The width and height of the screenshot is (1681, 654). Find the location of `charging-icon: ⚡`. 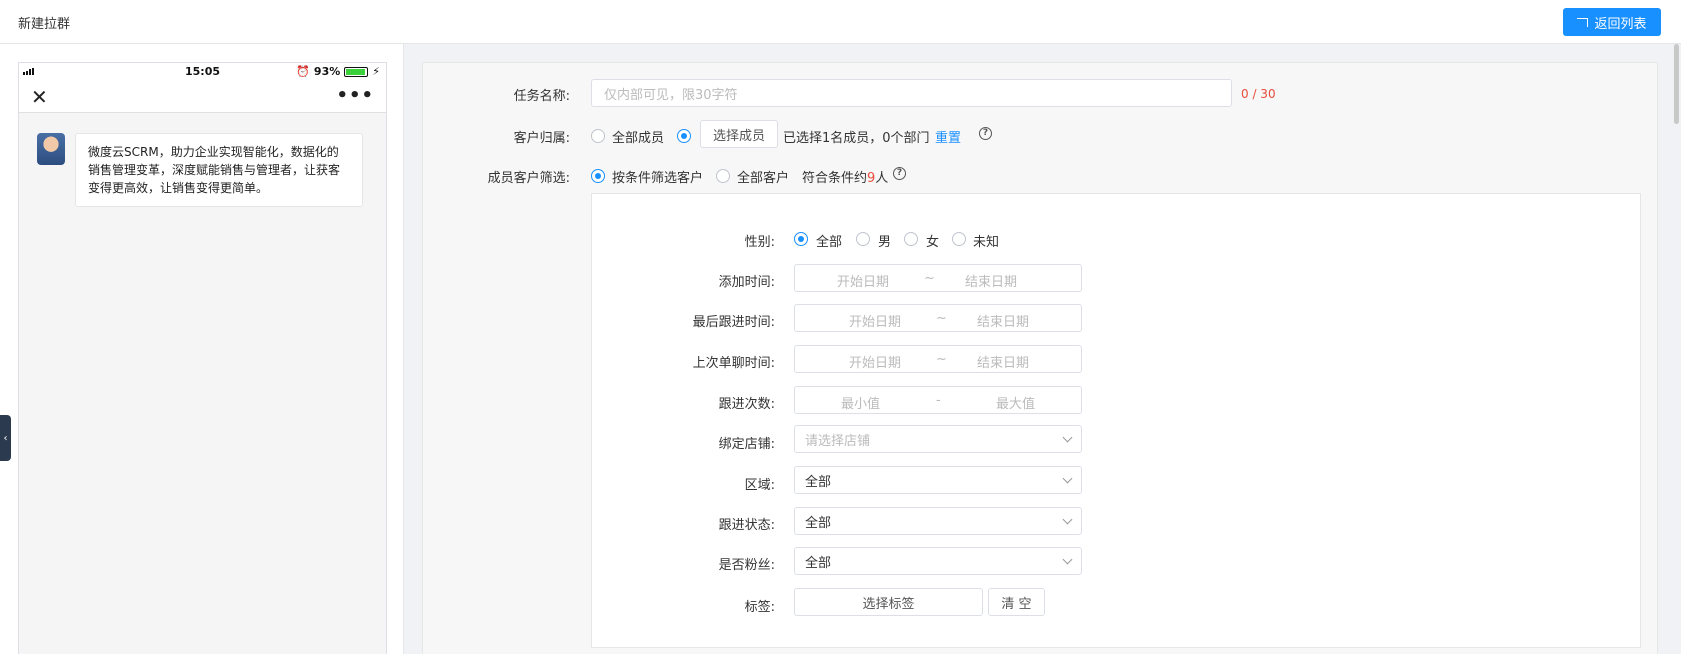

charging-icon: ⚡ is located at coordinates (376, 71).